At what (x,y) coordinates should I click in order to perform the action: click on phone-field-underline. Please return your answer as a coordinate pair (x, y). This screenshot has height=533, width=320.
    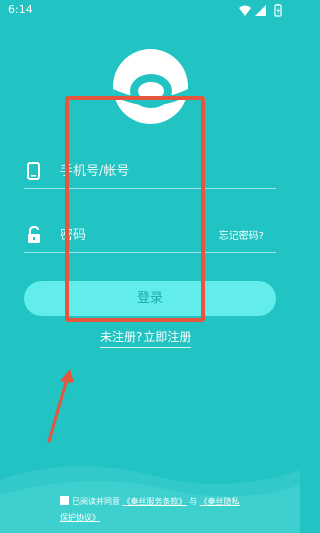
    Looking at the image, I should click on (150, 188).